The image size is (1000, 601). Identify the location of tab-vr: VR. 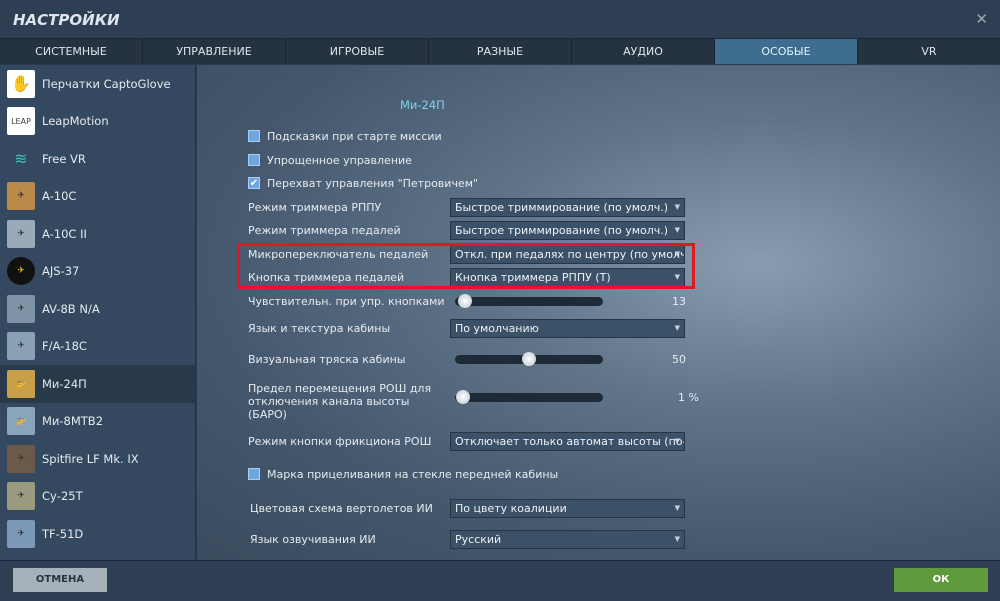
(929, 51).